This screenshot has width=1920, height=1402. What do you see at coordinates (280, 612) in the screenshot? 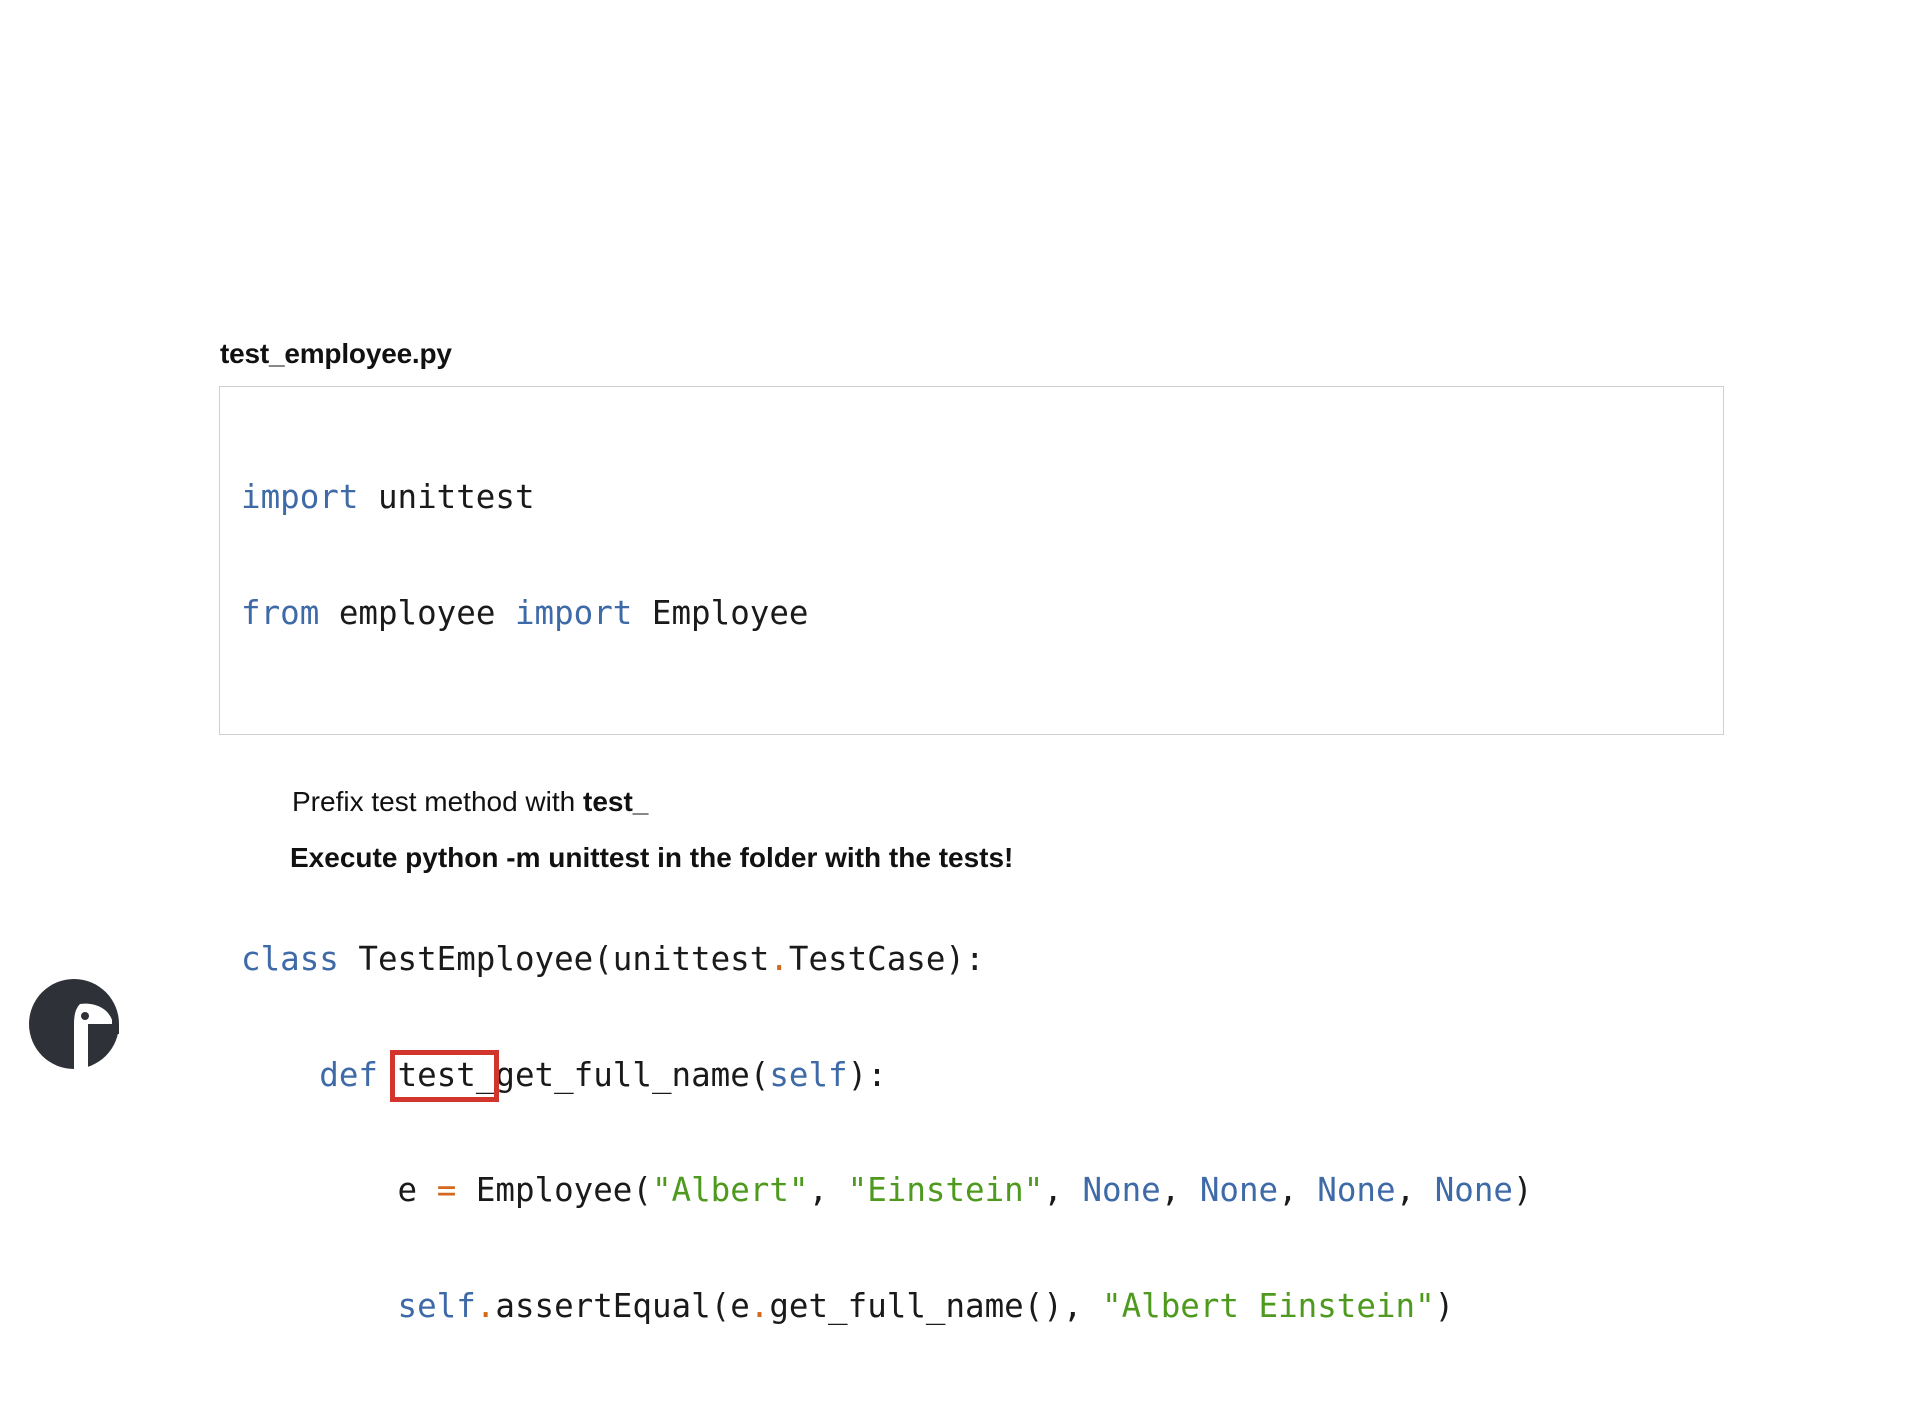
I see `keyword: from` at bounding box center [280, 612].